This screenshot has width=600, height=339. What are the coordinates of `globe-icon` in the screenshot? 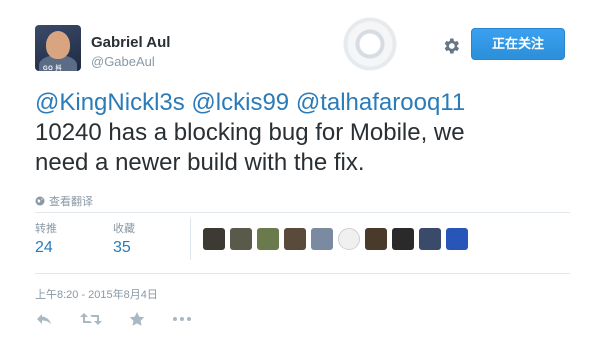 It's located at (40, 201).